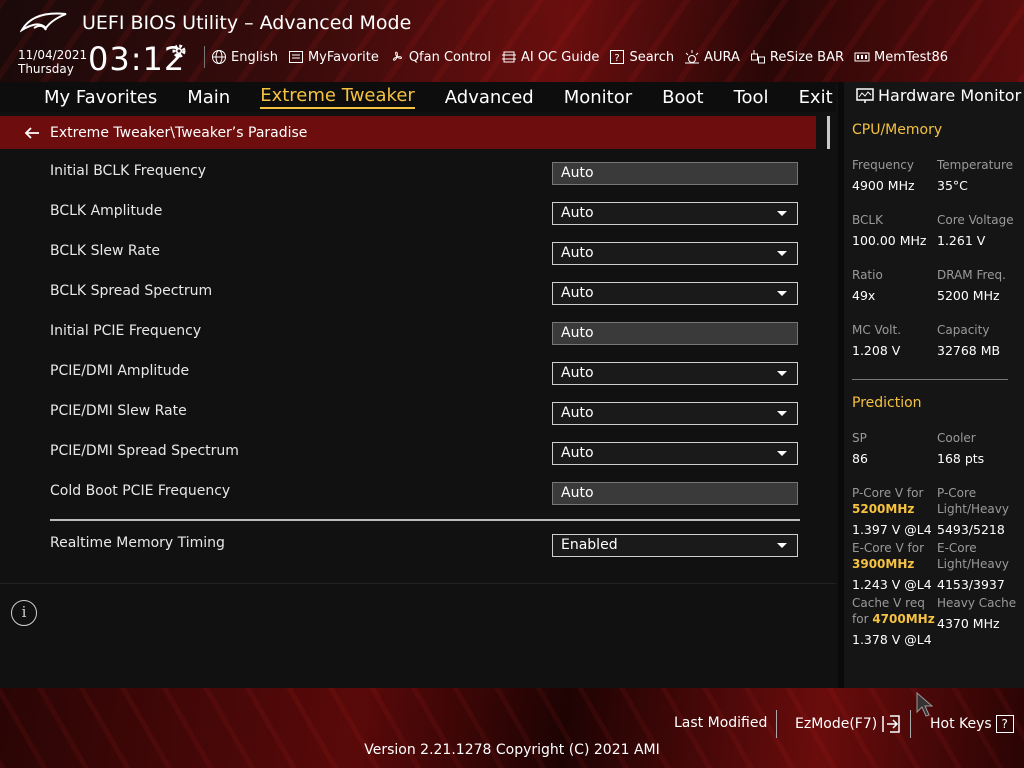 The height and width of the screenshot is (768, 1024). I want to click on setting-row: Realtime Memory Timing Enabled, so click(425, 545).